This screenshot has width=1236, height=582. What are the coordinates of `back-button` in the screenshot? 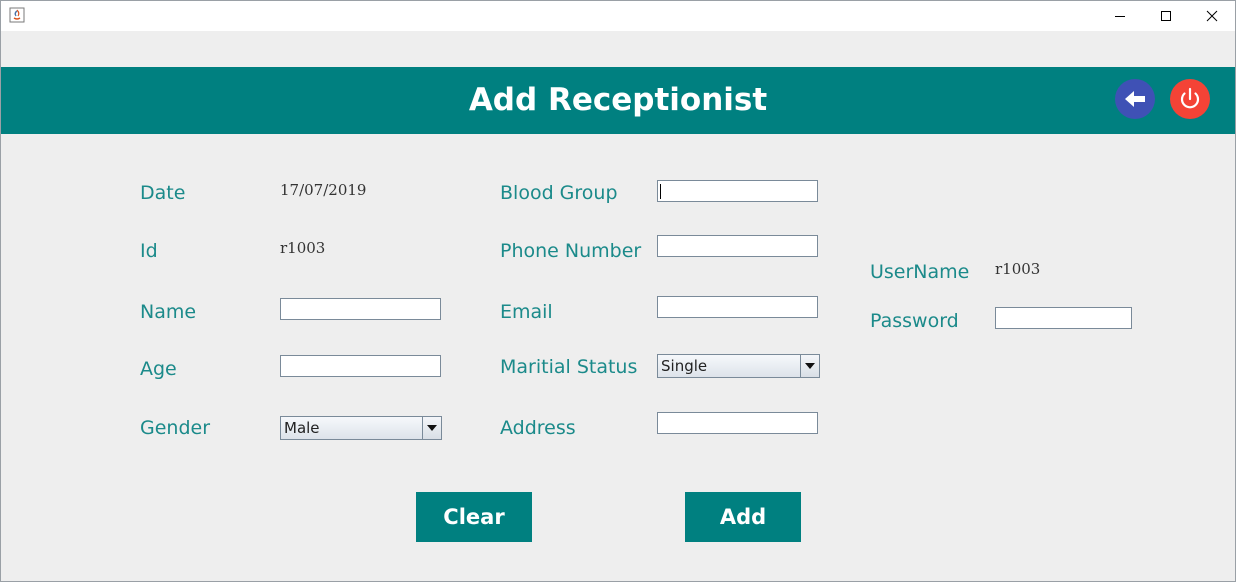 It's located at (1135, 99).